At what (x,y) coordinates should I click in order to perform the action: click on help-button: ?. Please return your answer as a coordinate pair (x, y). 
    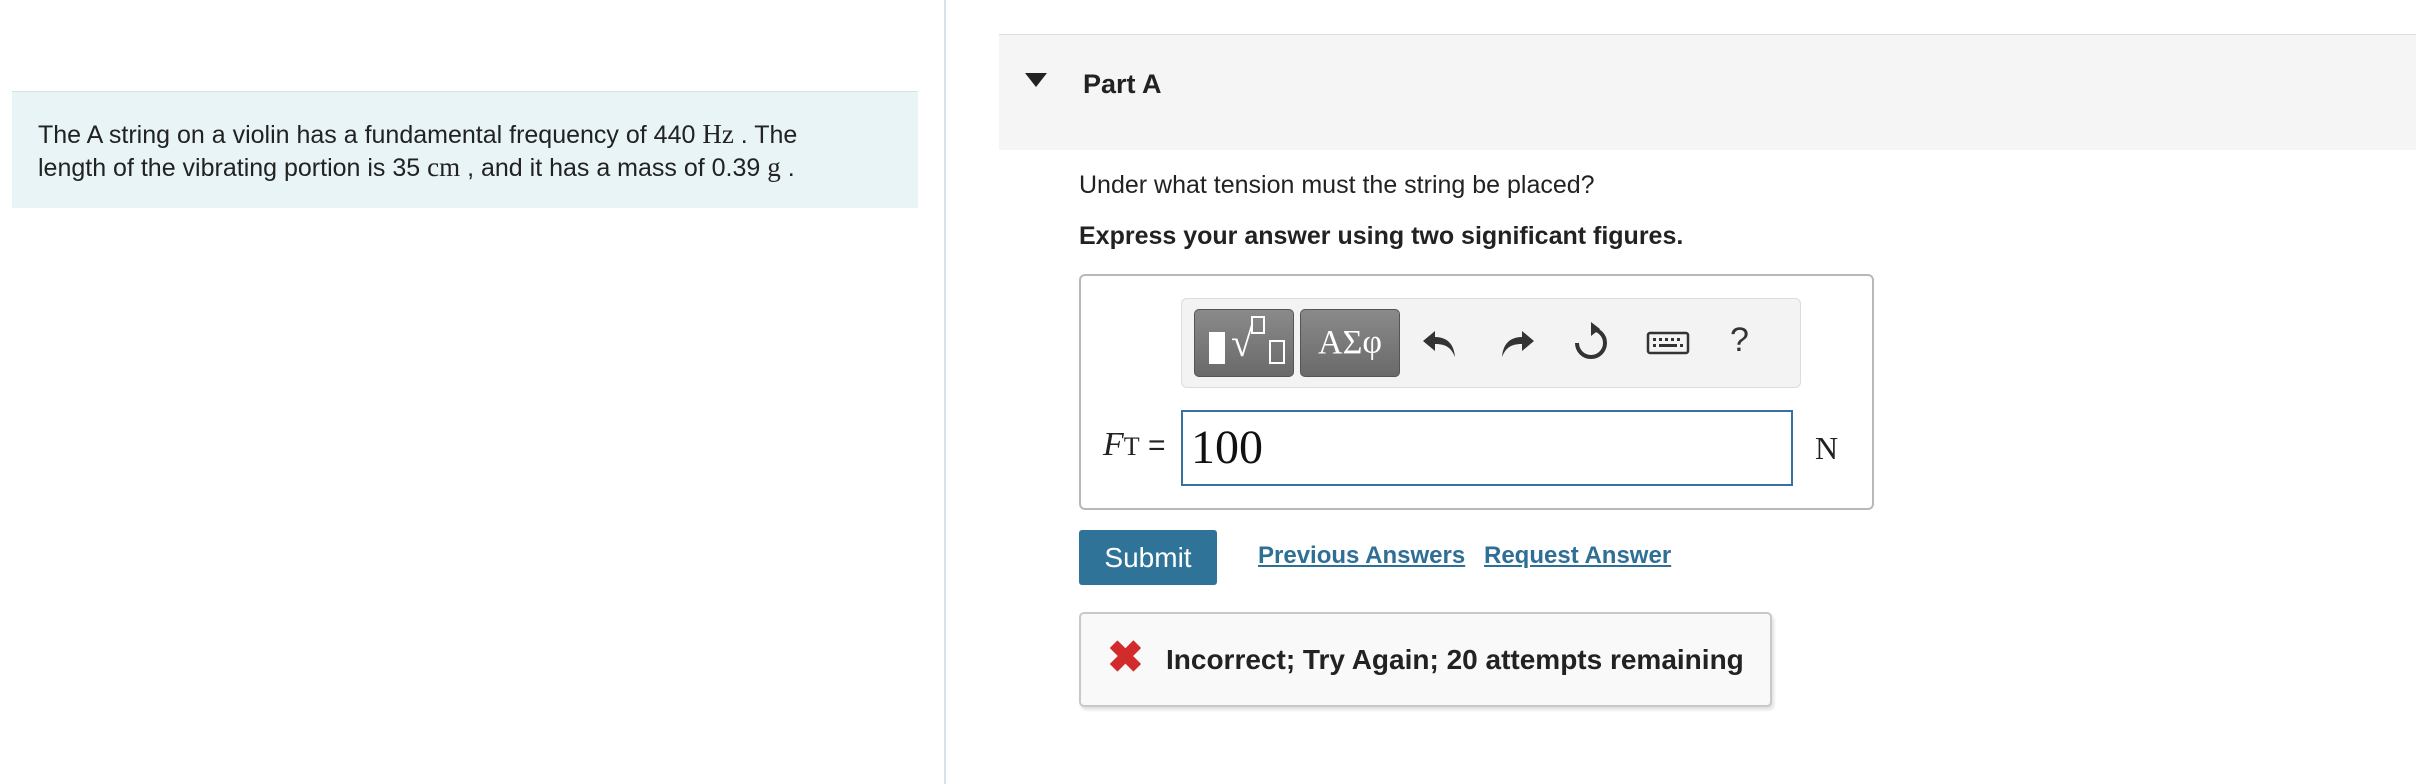
    Looking at the image, I should click on (1739, 340).